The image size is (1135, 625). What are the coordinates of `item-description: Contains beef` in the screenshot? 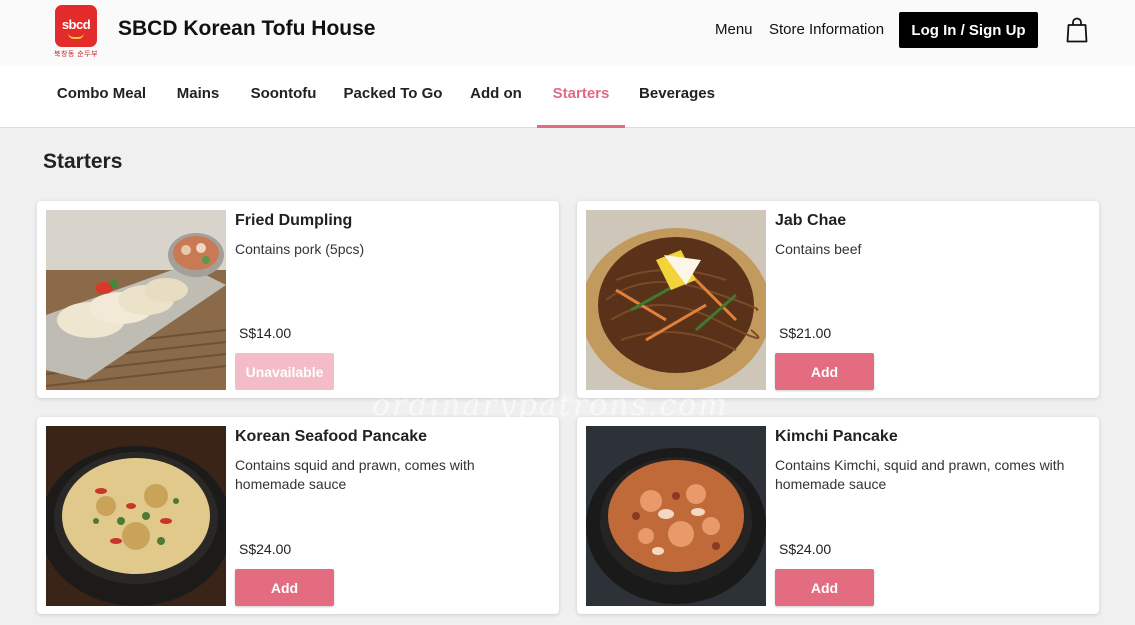 It's located at (818, 249).